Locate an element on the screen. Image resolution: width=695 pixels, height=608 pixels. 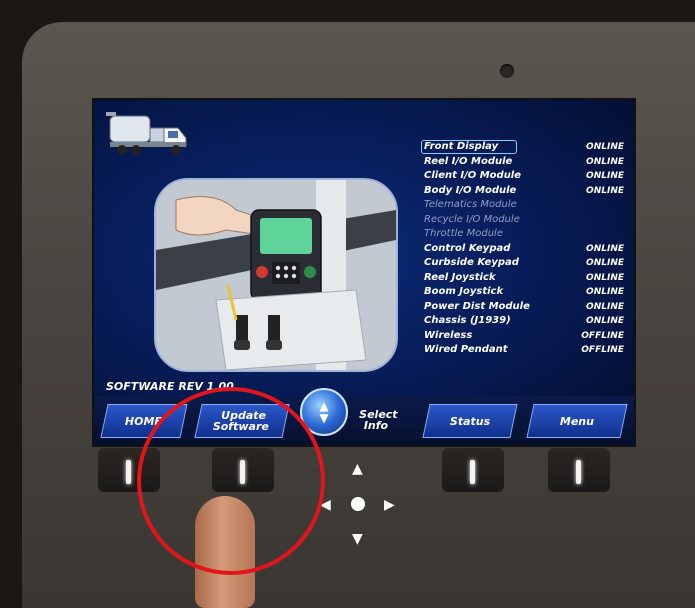
menu-label: Menu is located at coordinates (577, 421).